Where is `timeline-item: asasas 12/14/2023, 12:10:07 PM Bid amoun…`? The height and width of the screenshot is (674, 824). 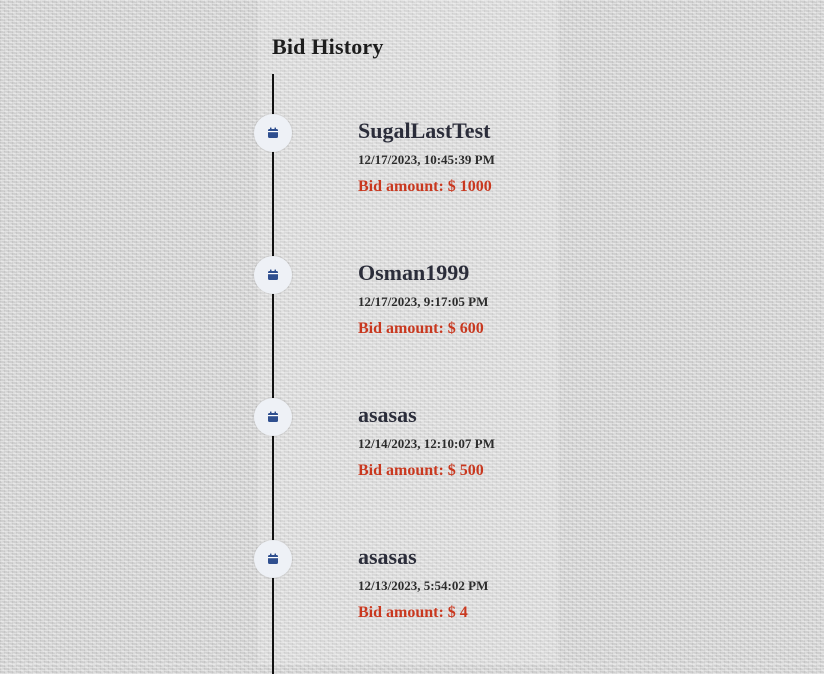 timeline-item: asasas 12/14/2023, 12:10:07 PM Bid amoun… is located at coordinates (404, 458).